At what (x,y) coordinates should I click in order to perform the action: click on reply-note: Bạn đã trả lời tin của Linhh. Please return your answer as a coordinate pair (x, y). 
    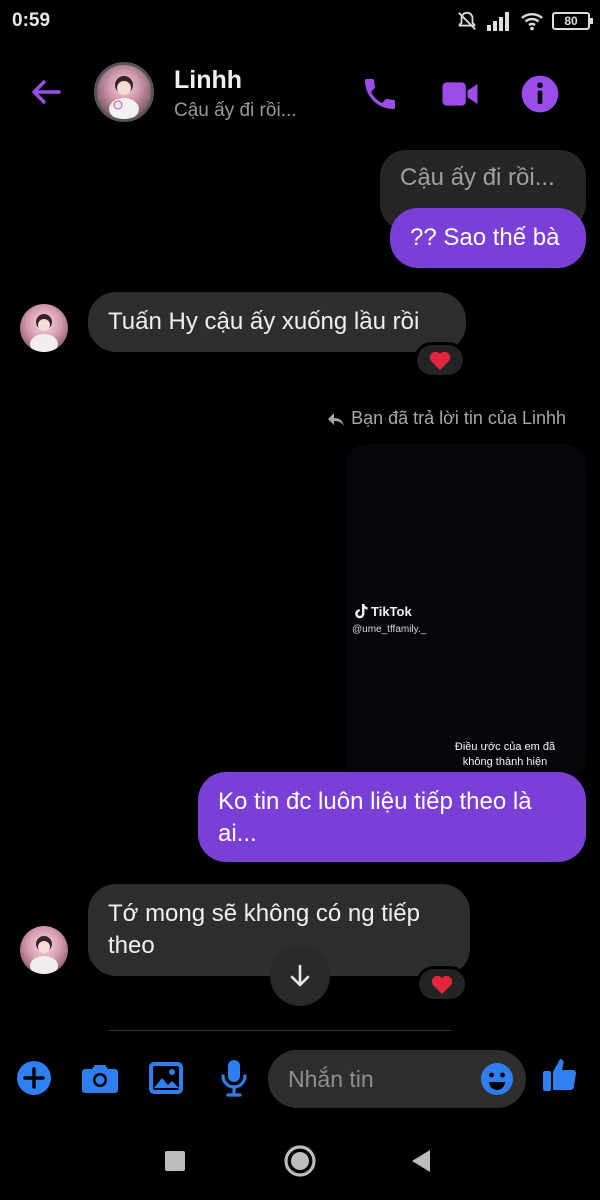
    Looking at the image, I should click on (446, 418).